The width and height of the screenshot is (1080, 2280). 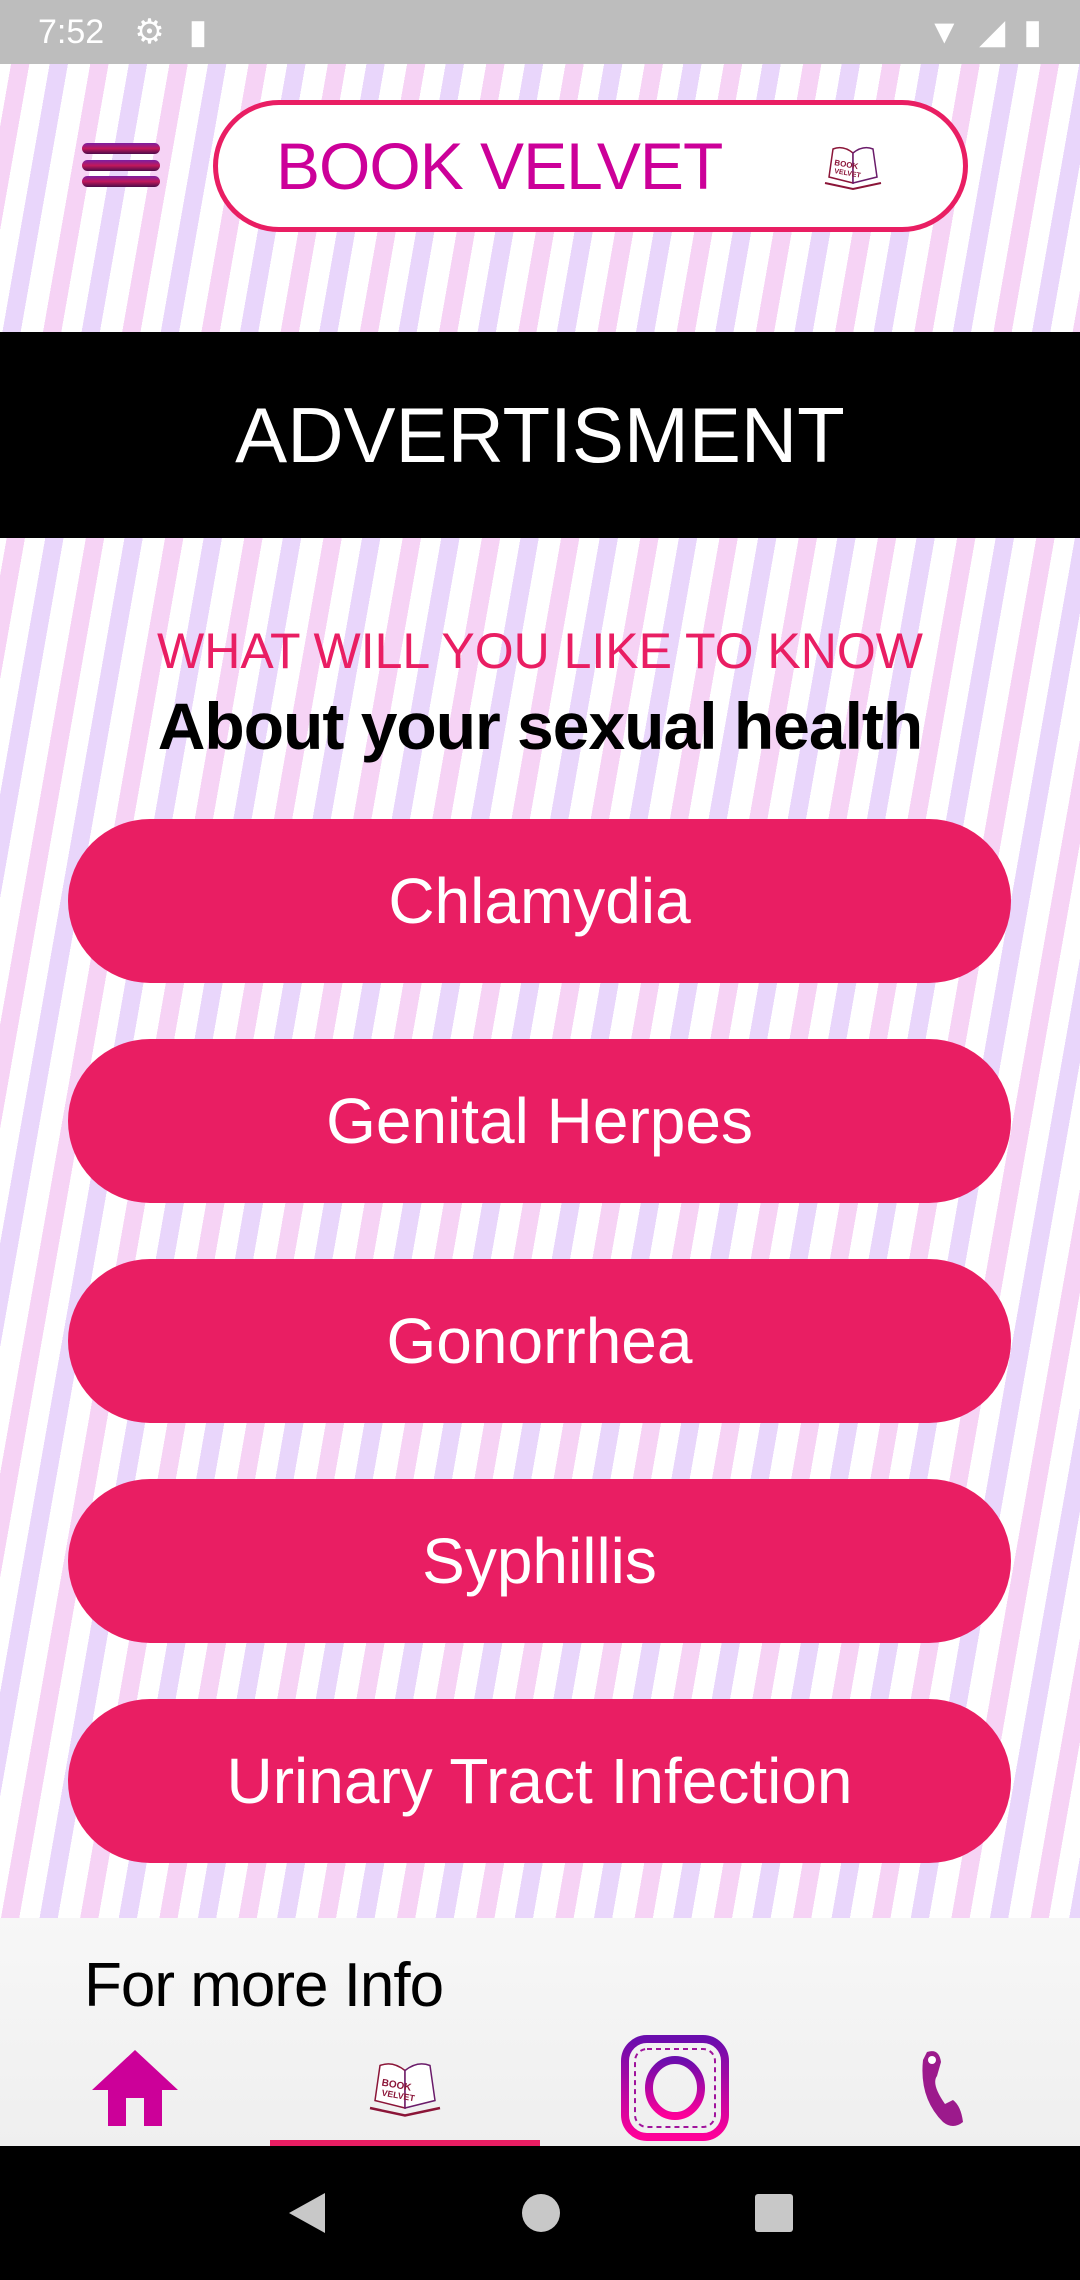 I want to click on book-velvet-logo-icon: BOOK VELVET, so click(x=405, y=2090).